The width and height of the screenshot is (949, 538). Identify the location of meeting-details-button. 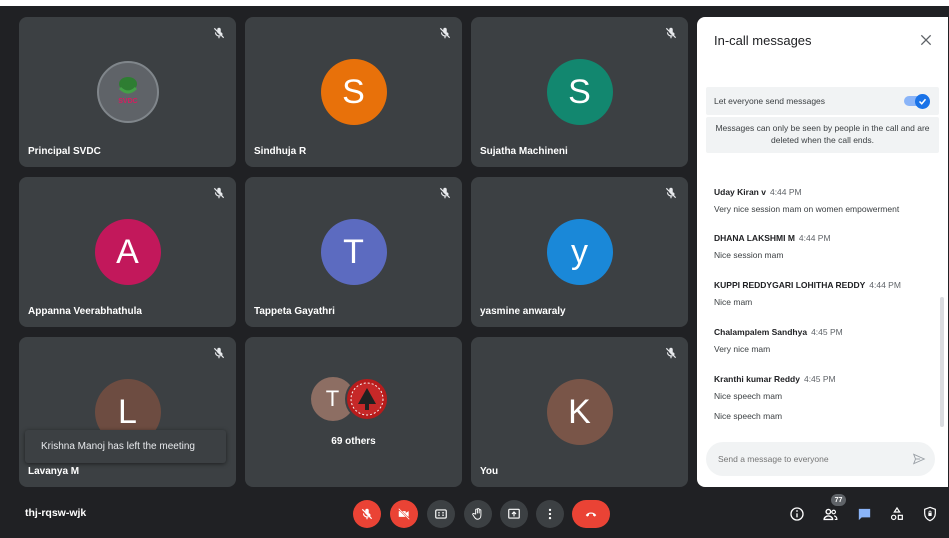
(797, 514).